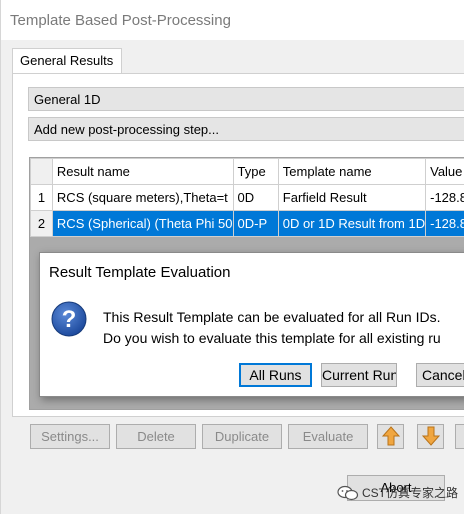  I want to click on row-number: 1, so click(41, 197).